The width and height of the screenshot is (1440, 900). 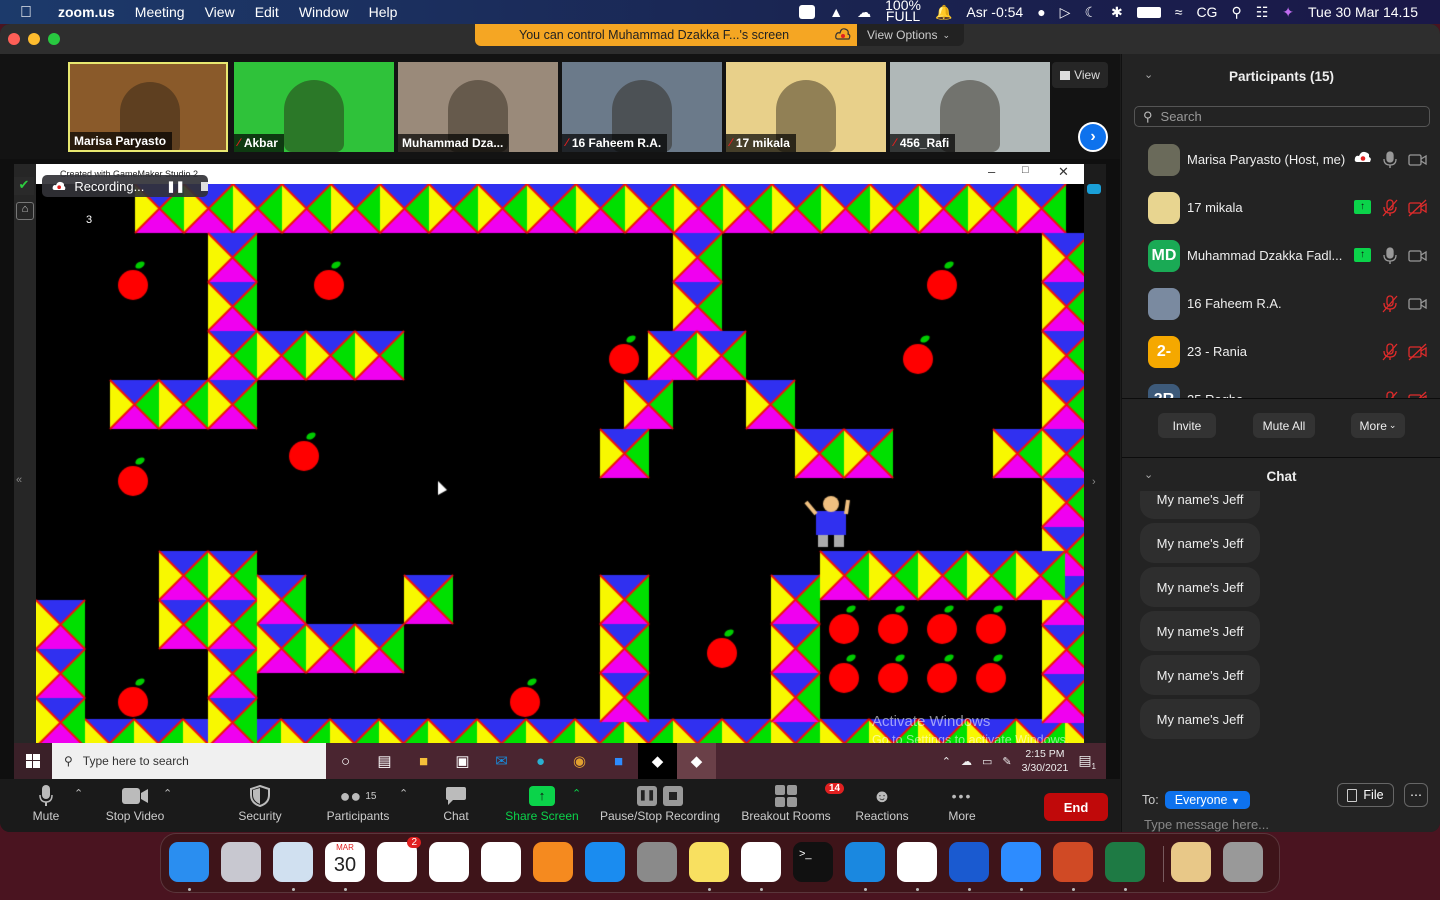 I want to click on invite-button: Invite, so click(x=1187, y=425).